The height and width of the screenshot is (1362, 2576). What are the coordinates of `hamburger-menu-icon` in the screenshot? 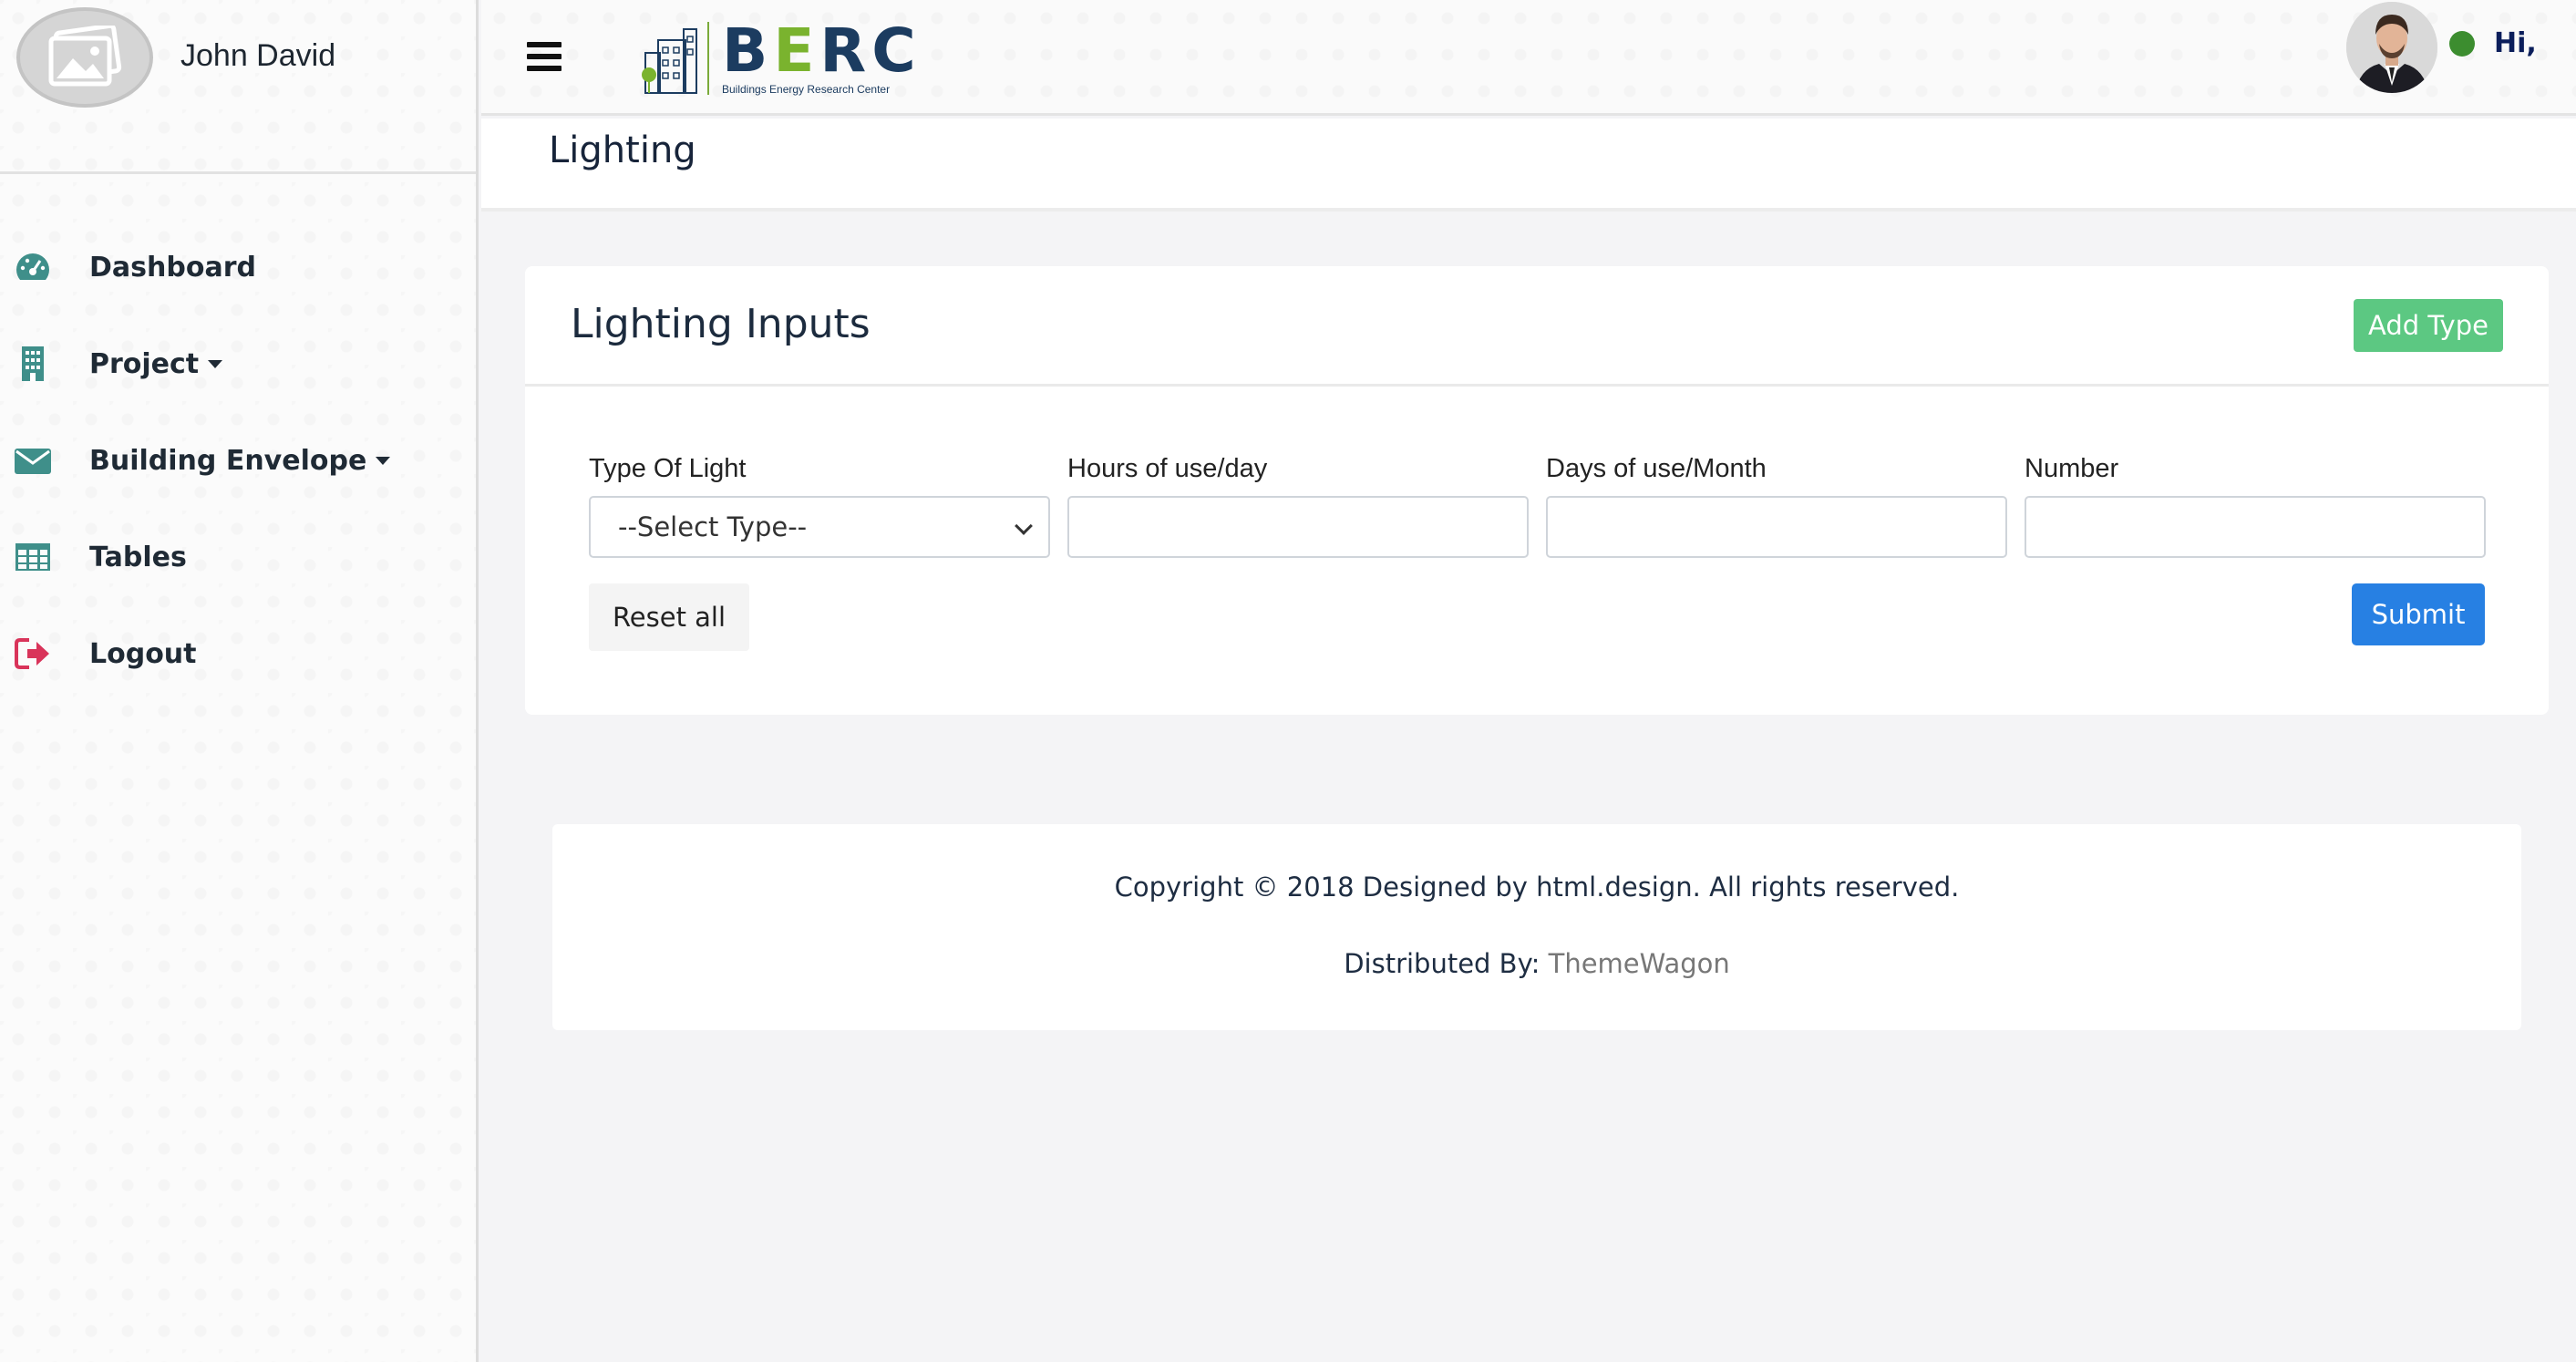 It's located at (544, 57).